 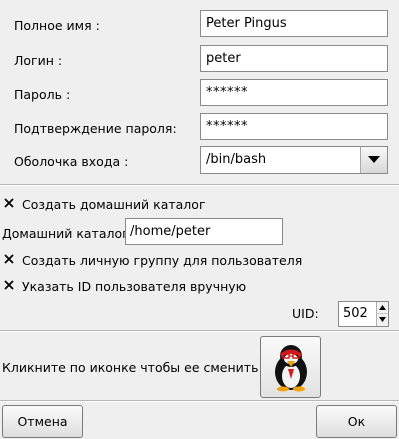 I want to click on penguin-avatar-icon, so click(x=291, y=368).